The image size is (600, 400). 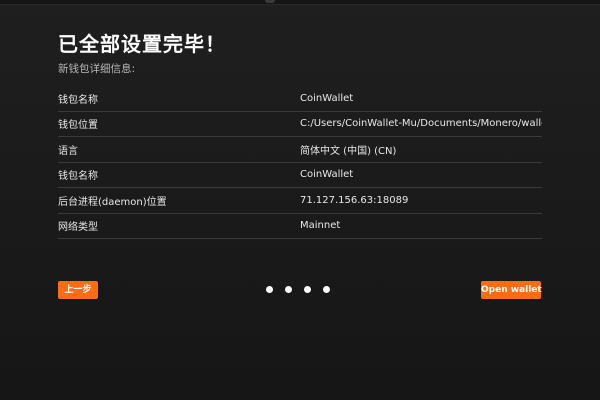 What do you see at coordinates (68, 151) in the screenshot?
I see `detail-label: 语言` at bounding box center [68, 151].